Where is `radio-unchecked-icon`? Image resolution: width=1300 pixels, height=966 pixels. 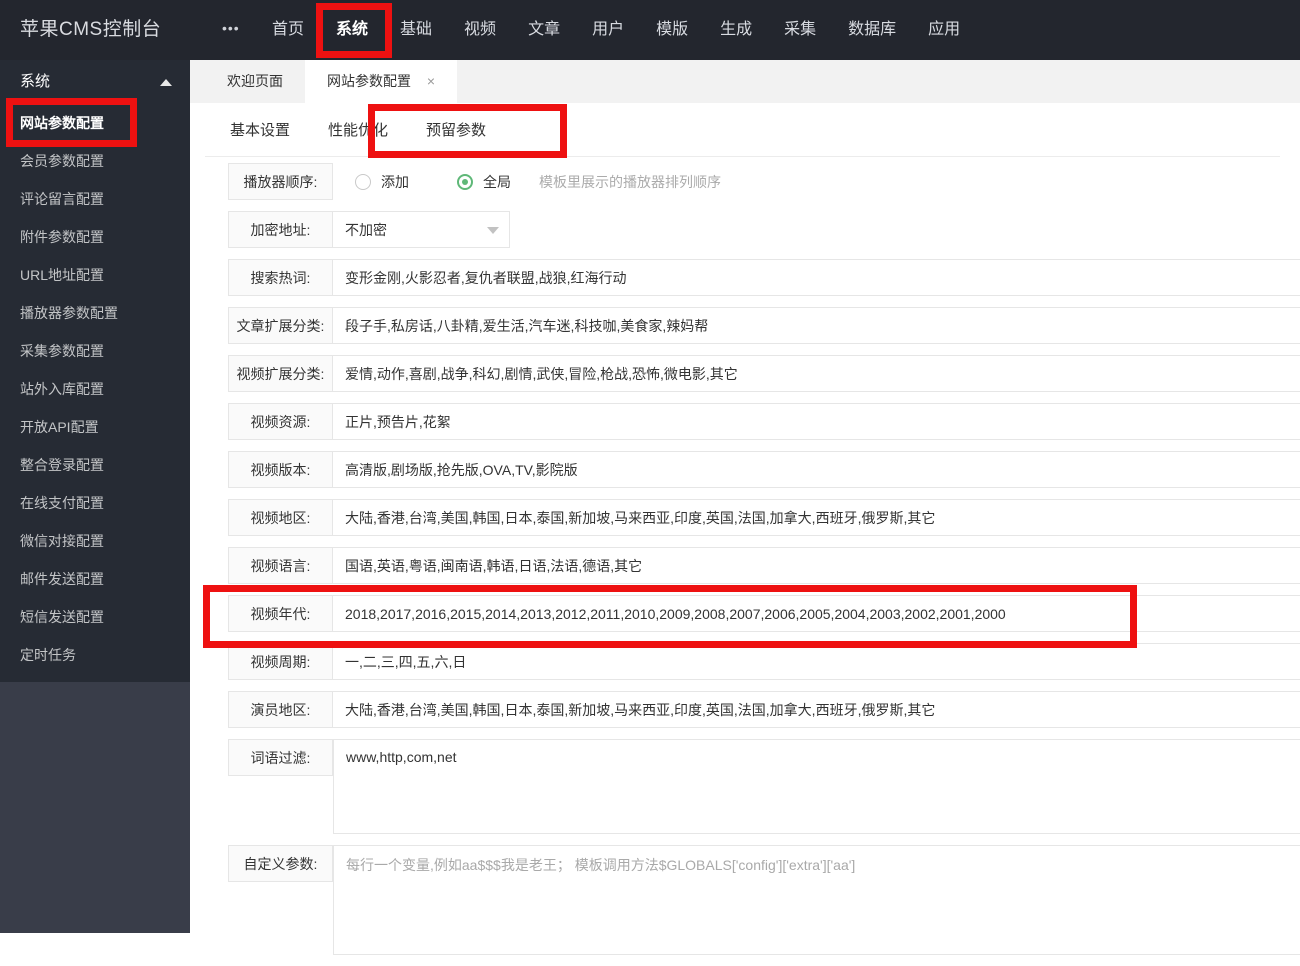
radio-unchecked-icon is located at coordinates (363, 181).